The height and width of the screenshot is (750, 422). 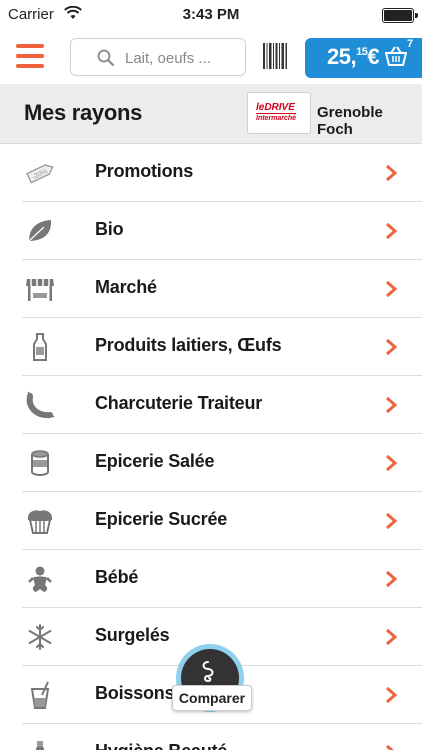 What do you see at coordinates (40, 744) in the screenshot?
I see `beauty-icon` at bounding box center [40, 744].